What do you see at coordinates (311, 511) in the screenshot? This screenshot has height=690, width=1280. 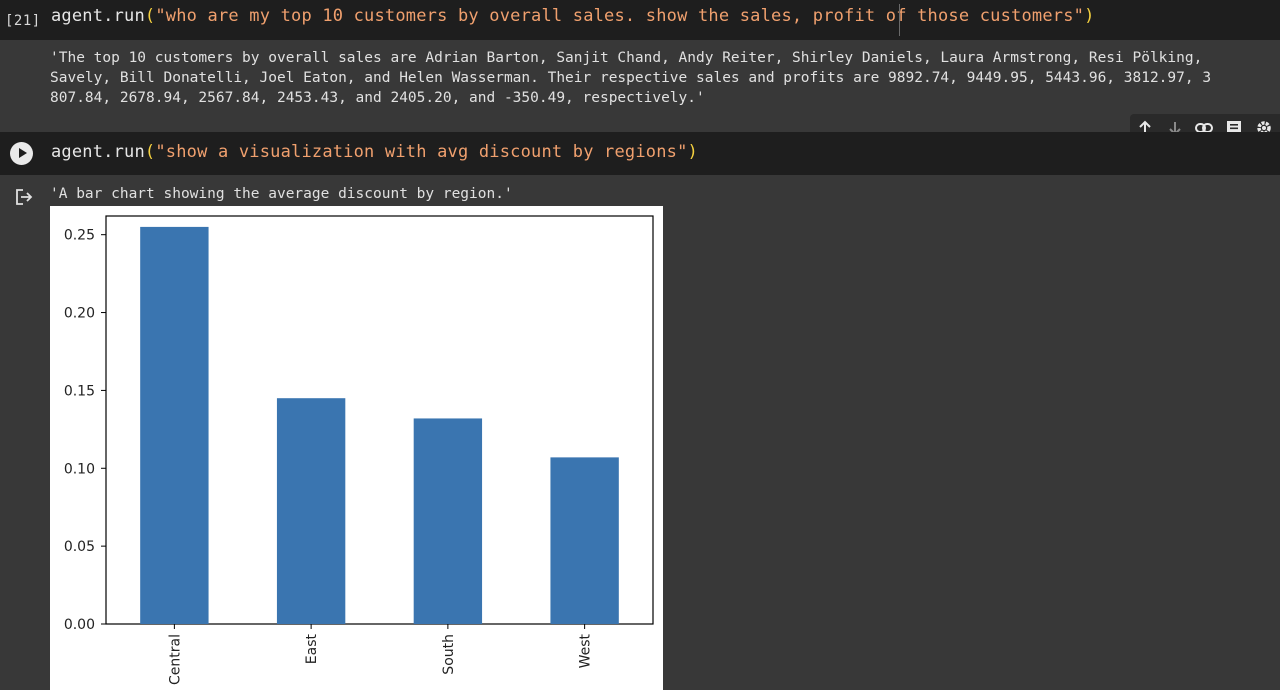 I see `bar-east` at bounding box center [311, 511].